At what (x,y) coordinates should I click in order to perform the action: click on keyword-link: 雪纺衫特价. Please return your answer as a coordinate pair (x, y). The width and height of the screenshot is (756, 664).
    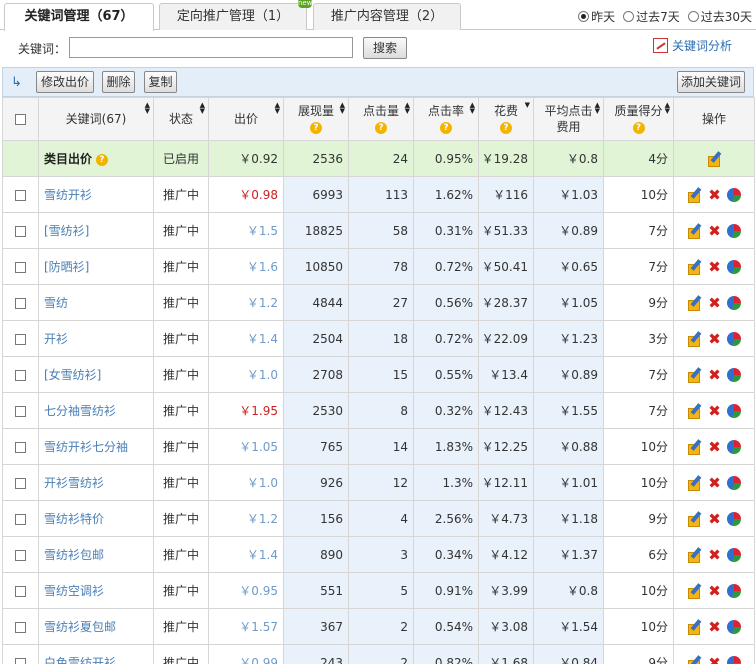
    Looking at the image, I should click on (74, 519).